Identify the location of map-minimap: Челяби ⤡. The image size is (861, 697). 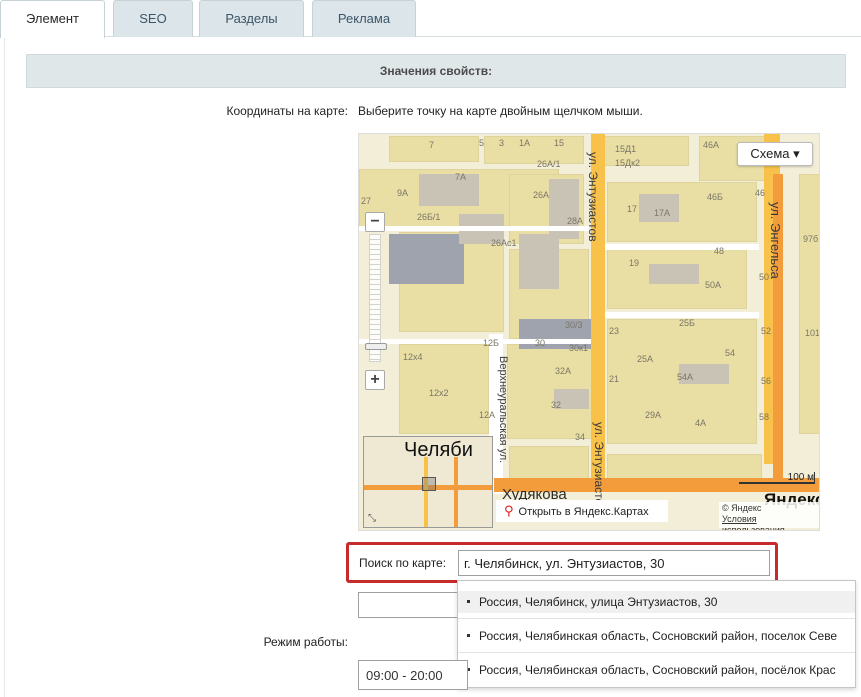
(428, 482).